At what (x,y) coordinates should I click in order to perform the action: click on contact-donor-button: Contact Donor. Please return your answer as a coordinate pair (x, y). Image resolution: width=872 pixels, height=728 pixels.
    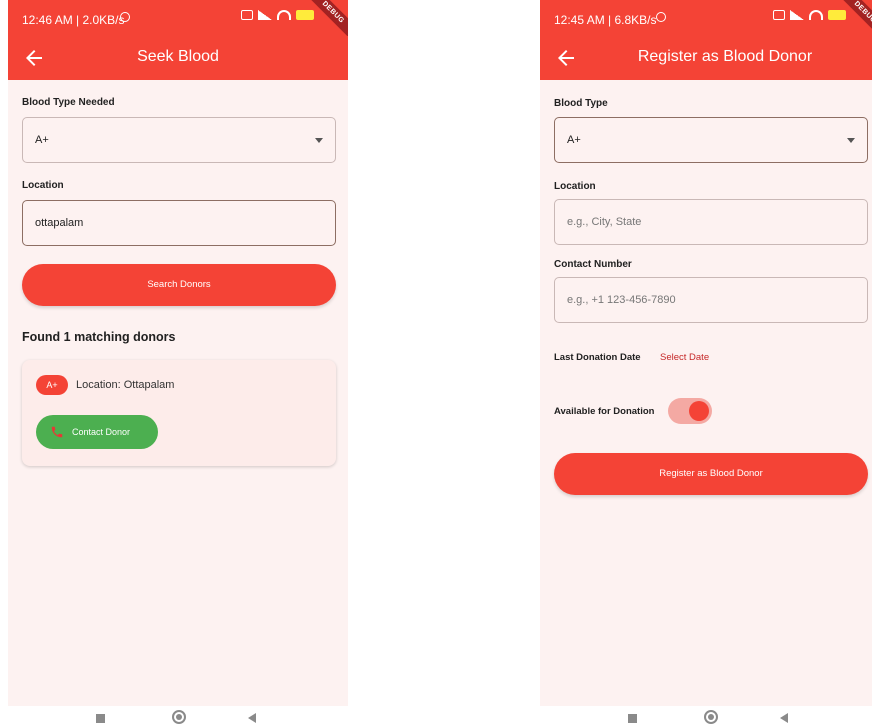
    Looking at the image, I should click on (97, 432).